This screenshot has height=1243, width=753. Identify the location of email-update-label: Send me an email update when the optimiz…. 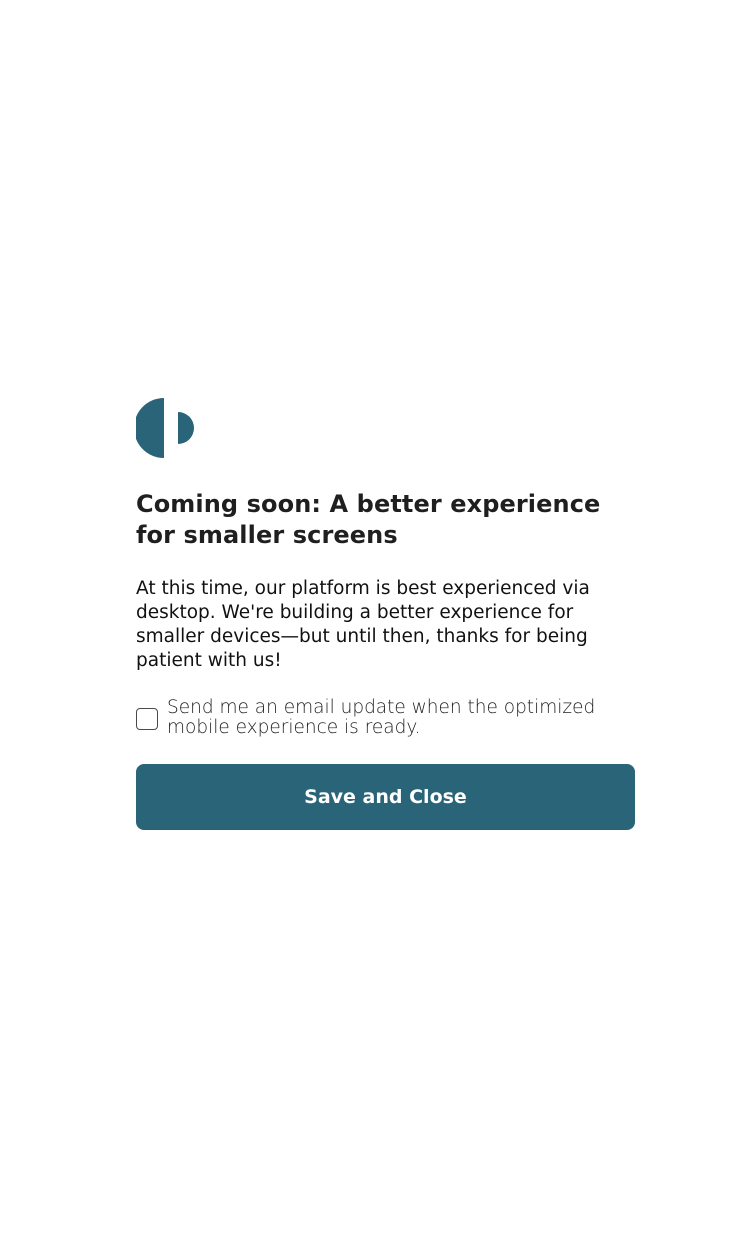
(401, 718).